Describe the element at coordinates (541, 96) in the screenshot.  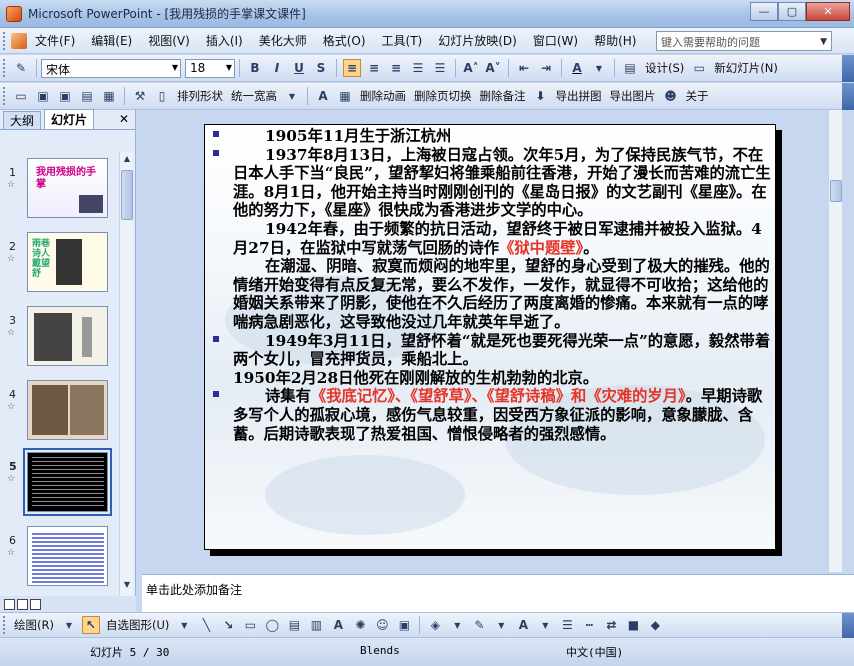
I see `export-icon: ⬇` at that location.